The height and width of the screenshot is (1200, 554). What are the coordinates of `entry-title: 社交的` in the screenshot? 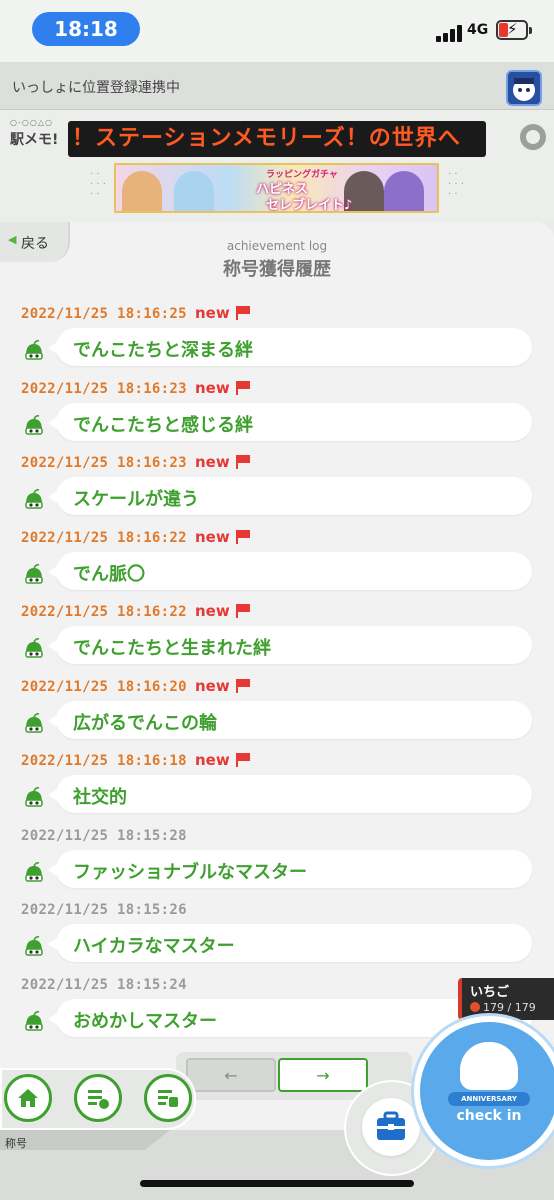 It's located at (100, 797).